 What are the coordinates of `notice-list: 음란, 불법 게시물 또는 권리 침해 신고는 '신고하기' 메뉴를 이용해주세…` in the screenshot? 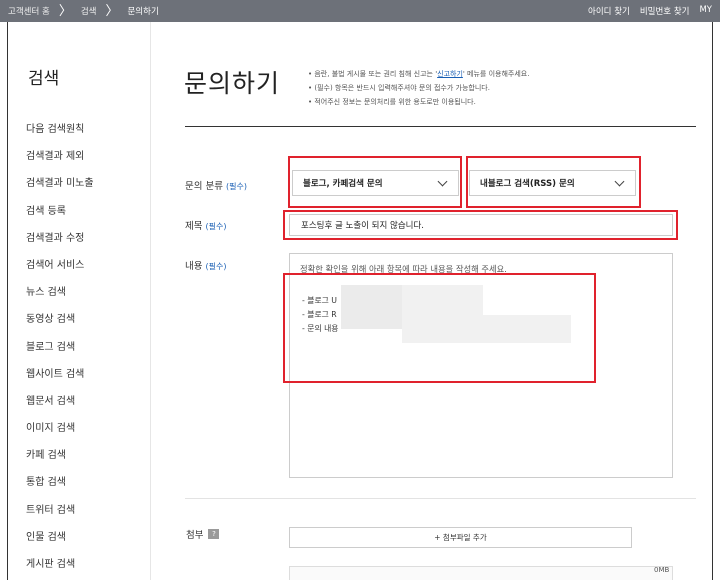 It's located at (418, 88).